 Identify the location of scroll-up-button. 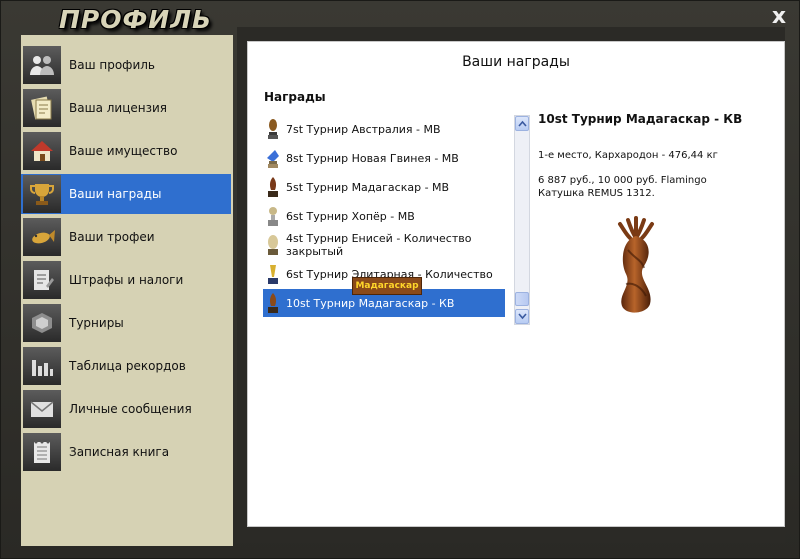
(522, 123).